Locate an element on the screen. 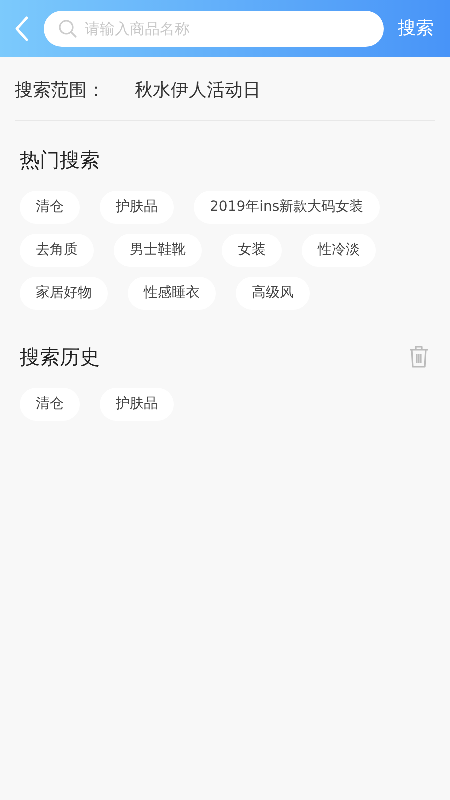  hot-search-tag: 性冷淡 is located at coordinates (339, 250).